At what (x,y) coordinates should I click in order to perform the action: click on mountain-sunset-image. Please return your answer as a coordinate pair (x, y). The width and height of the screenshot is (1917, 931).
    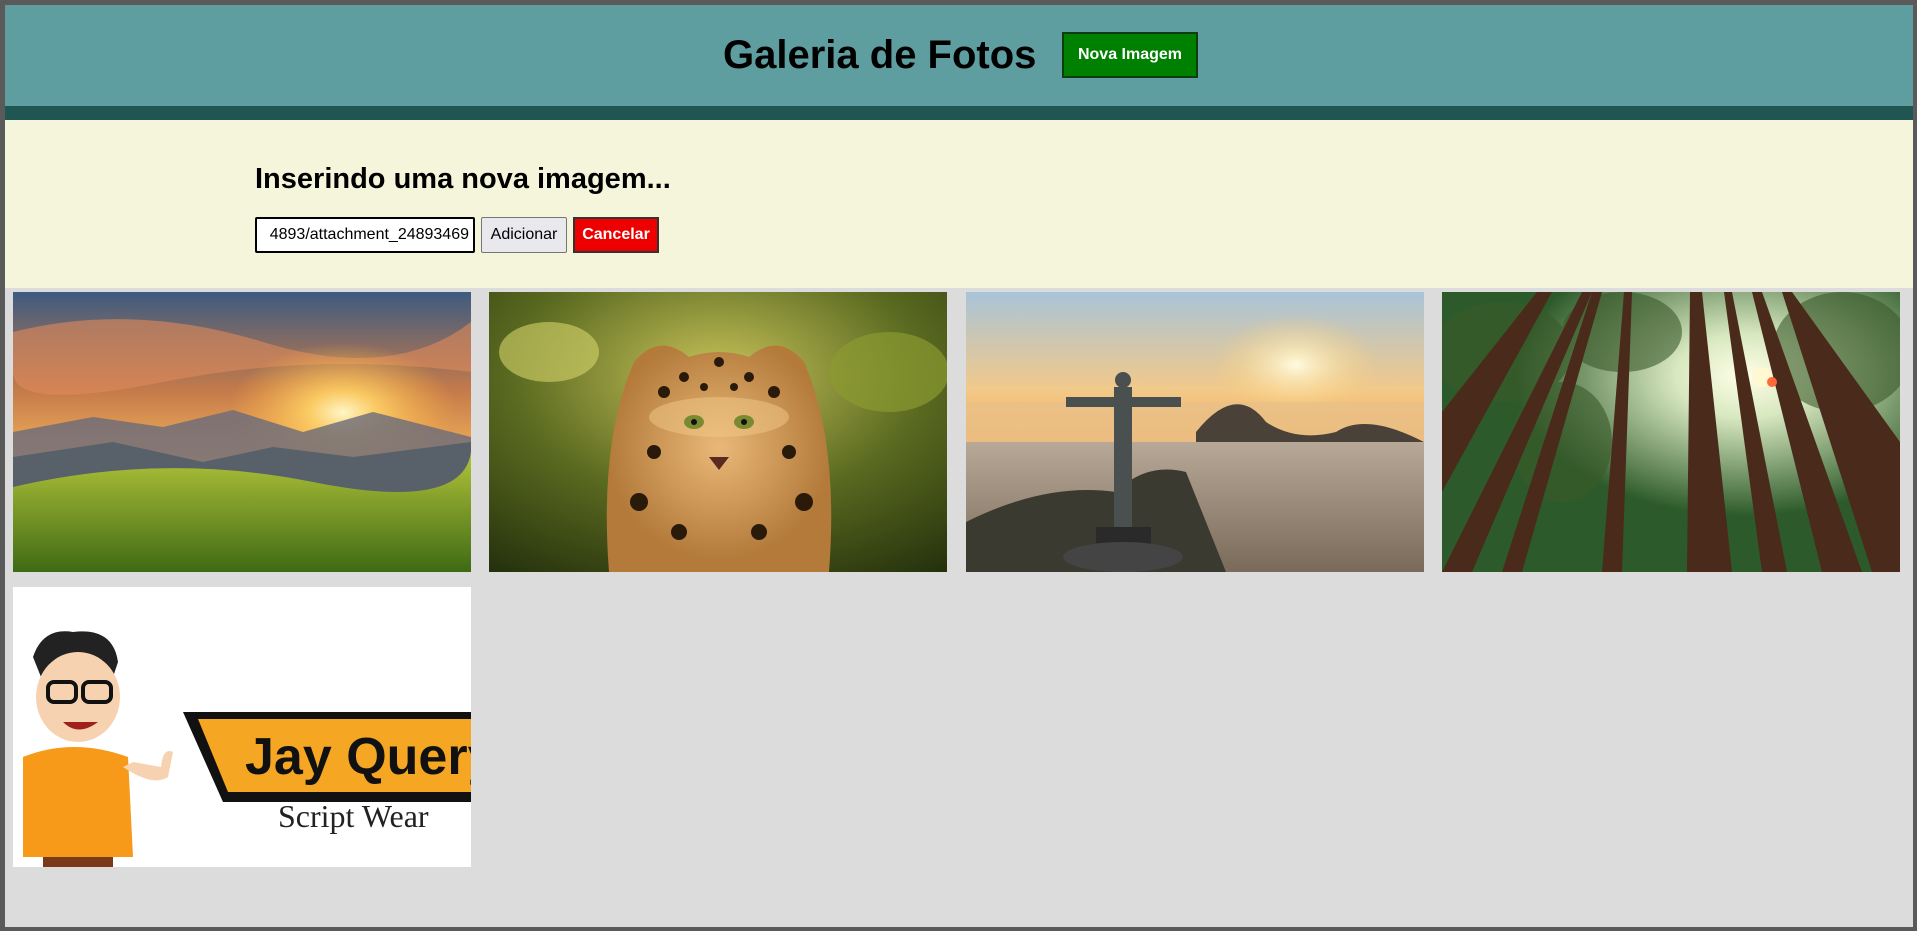
    Looking at the image, I should click on (242, 432).